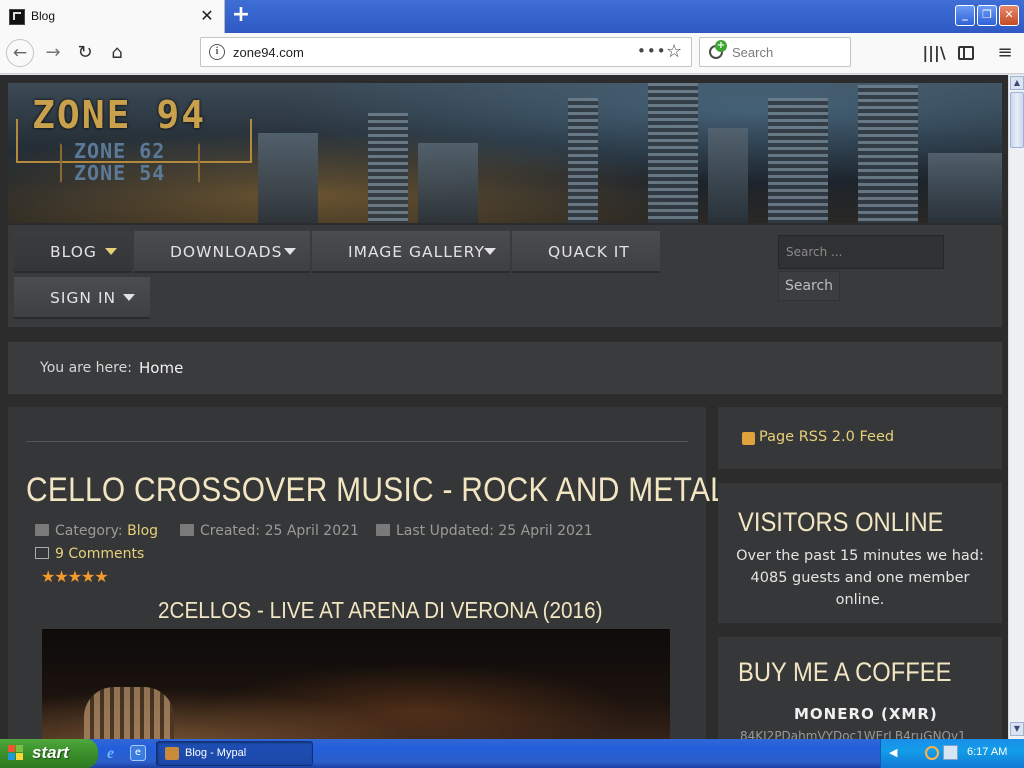  Describe the element at coordinates (674, 51) in the screenshot. I see `bookmark-star-icon: ☆` at that location.